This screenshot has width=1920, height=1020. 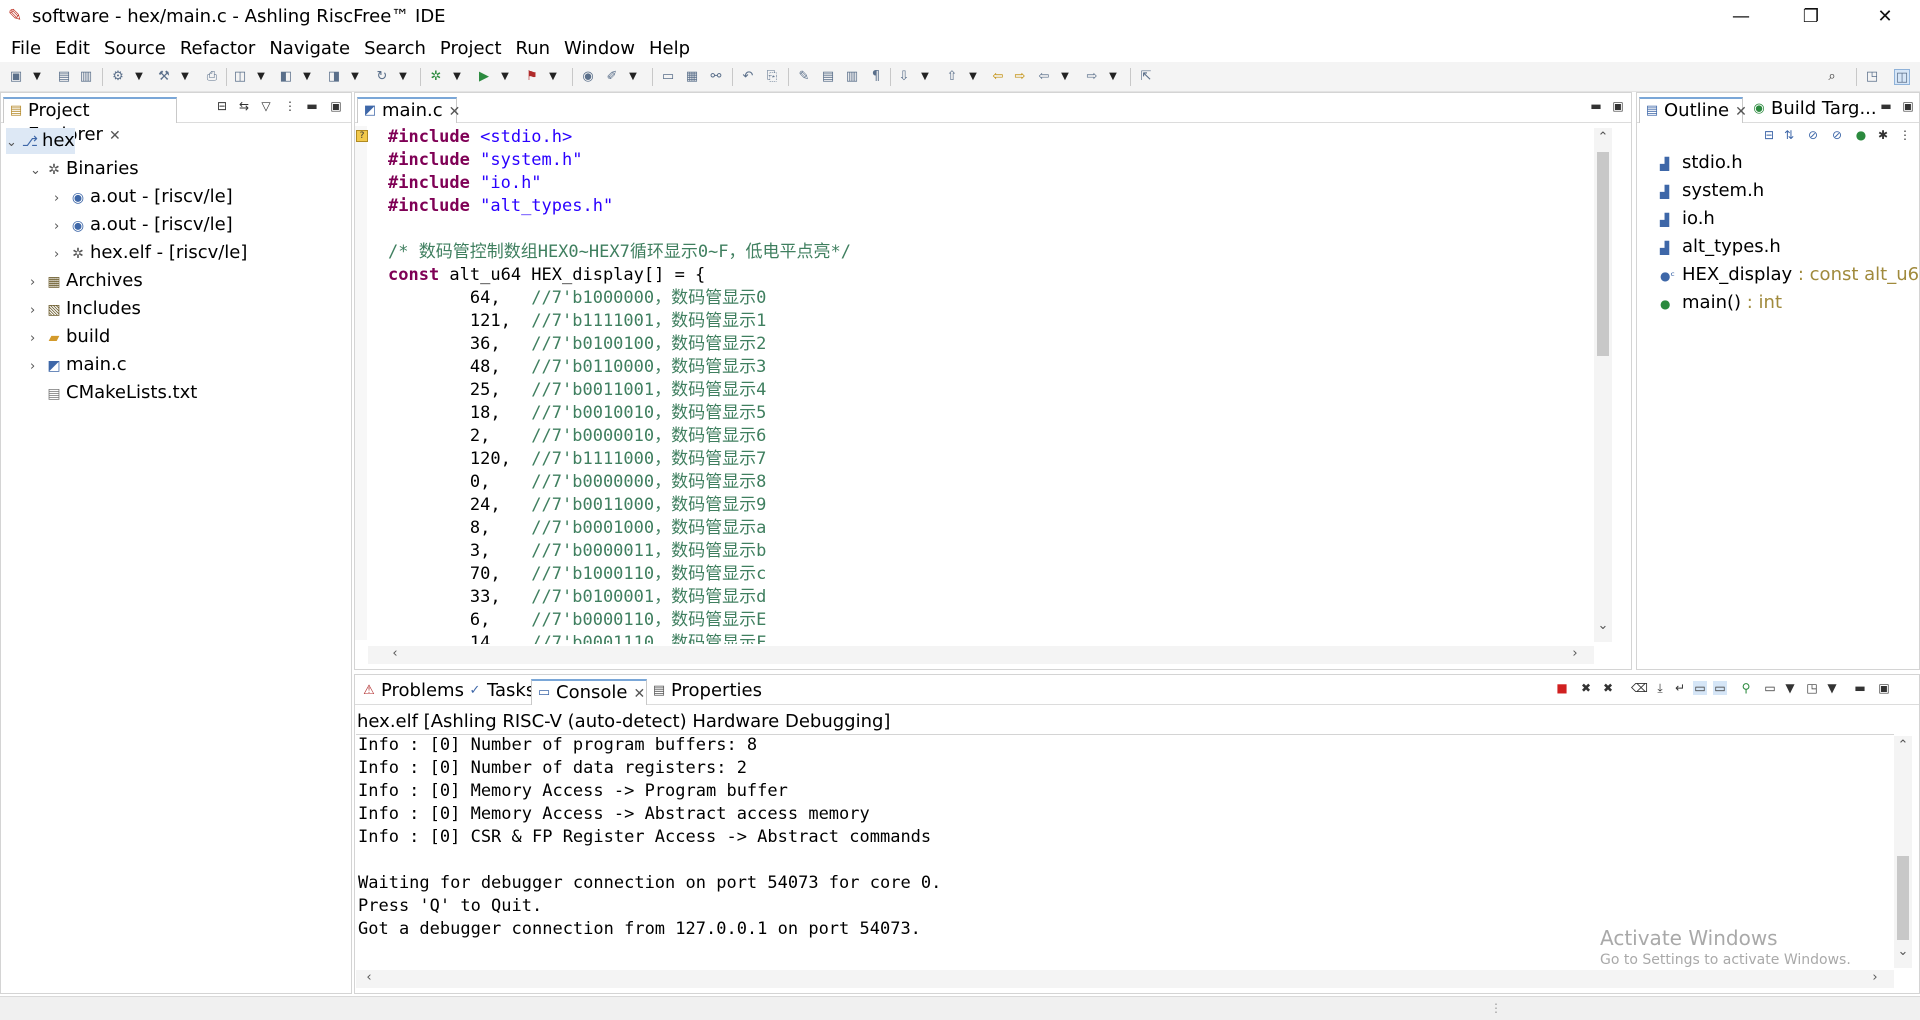 What do you see at coordinates (577, 413) in the screenshot?
I see `code-line: 18, //7'b0010010，数码管显示5` at bounding box center [577, 413].